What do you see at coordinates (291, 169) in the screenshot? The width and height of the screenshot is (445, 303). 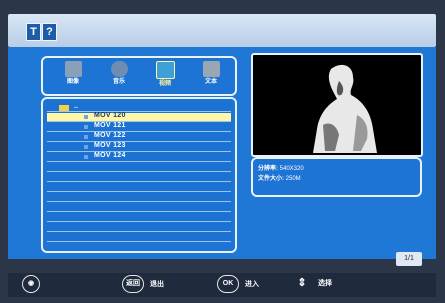 I see `resolution-value: 540X320` at bounding box center [291, 169].